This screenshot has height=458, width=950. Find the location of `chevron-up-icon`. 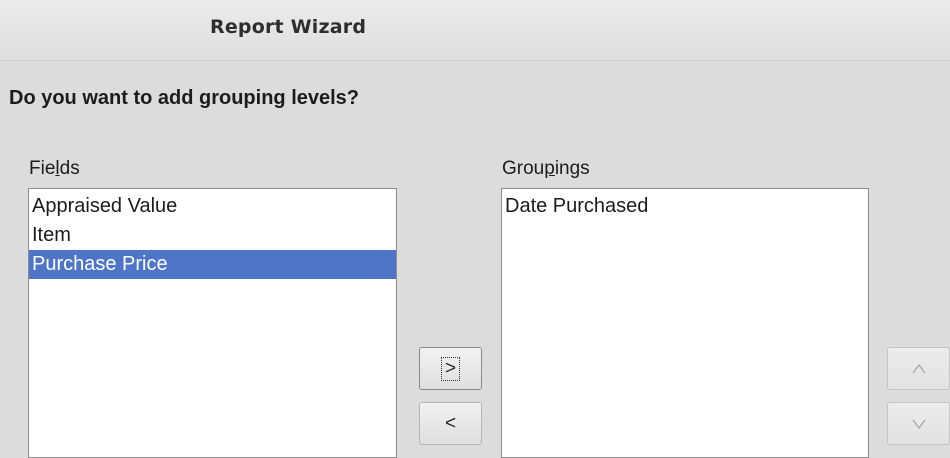

chevron-up-icon is located at coordinates (918, 368).